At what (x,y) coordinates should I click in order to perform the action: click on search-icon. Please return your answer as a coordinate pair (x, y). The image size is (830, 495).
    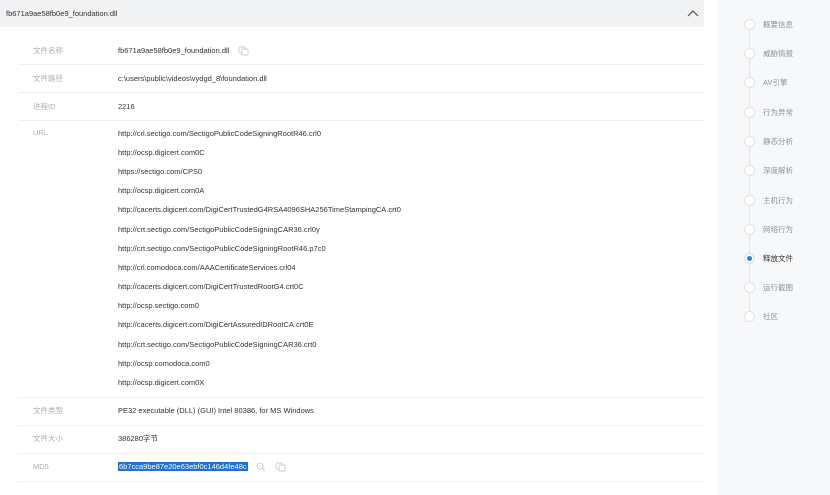
    Looking at the image, I should click on (261, 467).